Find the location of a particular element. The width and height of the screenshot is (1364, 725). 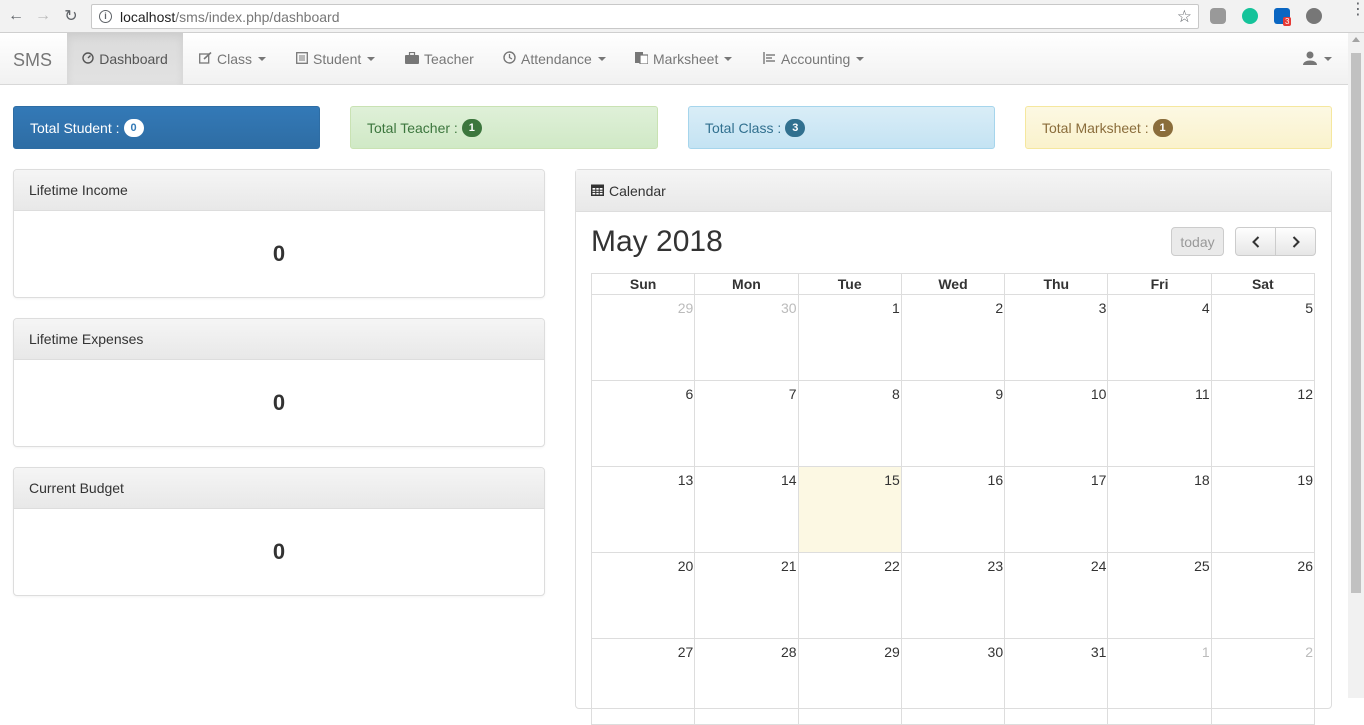

total-marksheet-box: Total Marksheet : 1 is located at coordinates (1178, 127).